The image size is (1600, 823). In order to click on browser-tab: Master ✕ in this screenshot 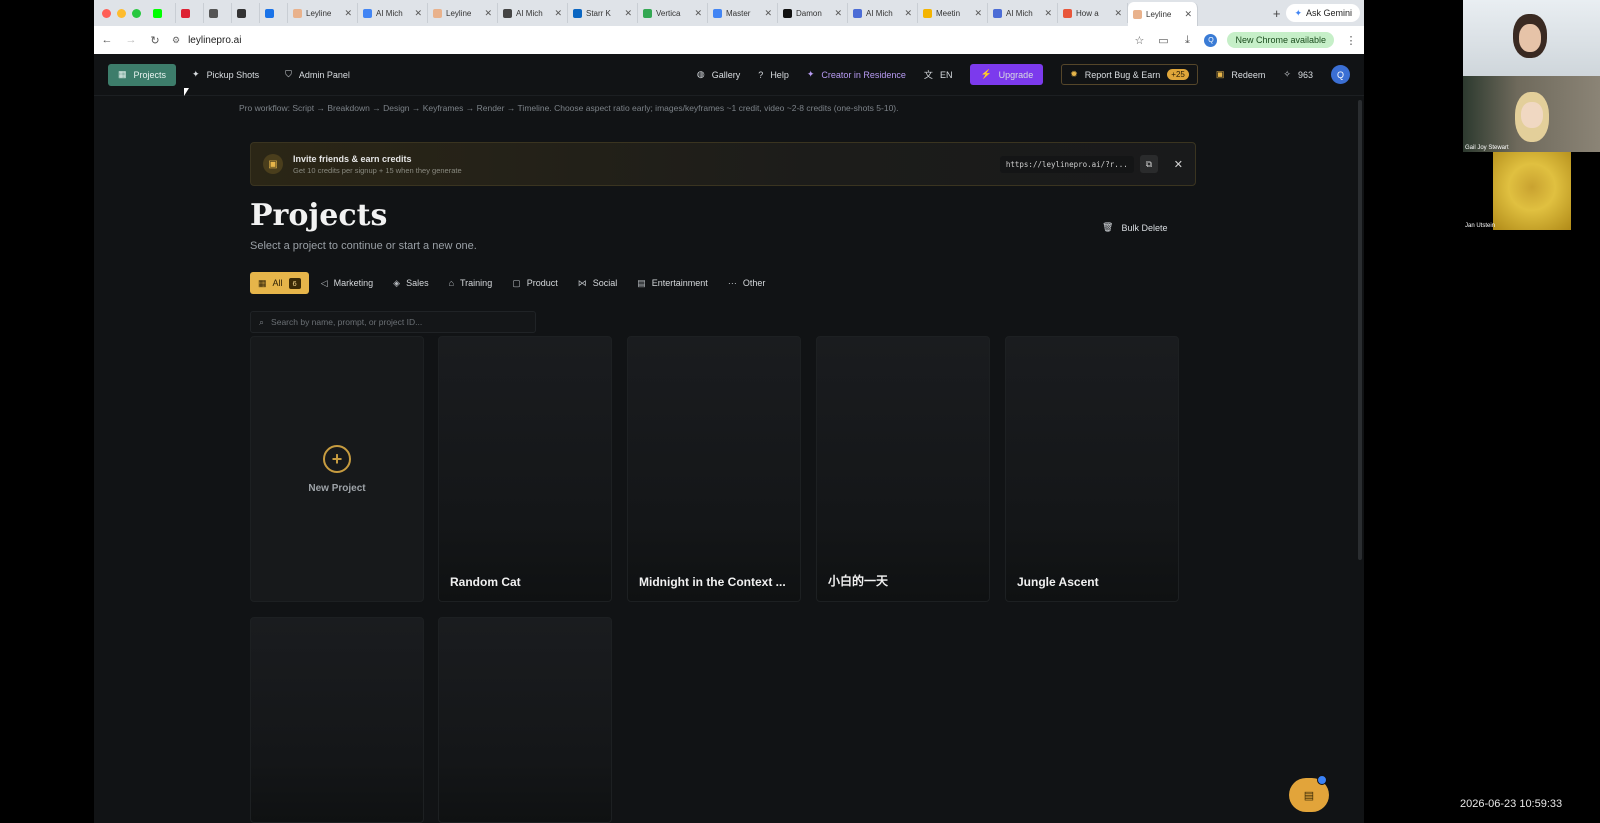, I will do `click(743, 13)`.